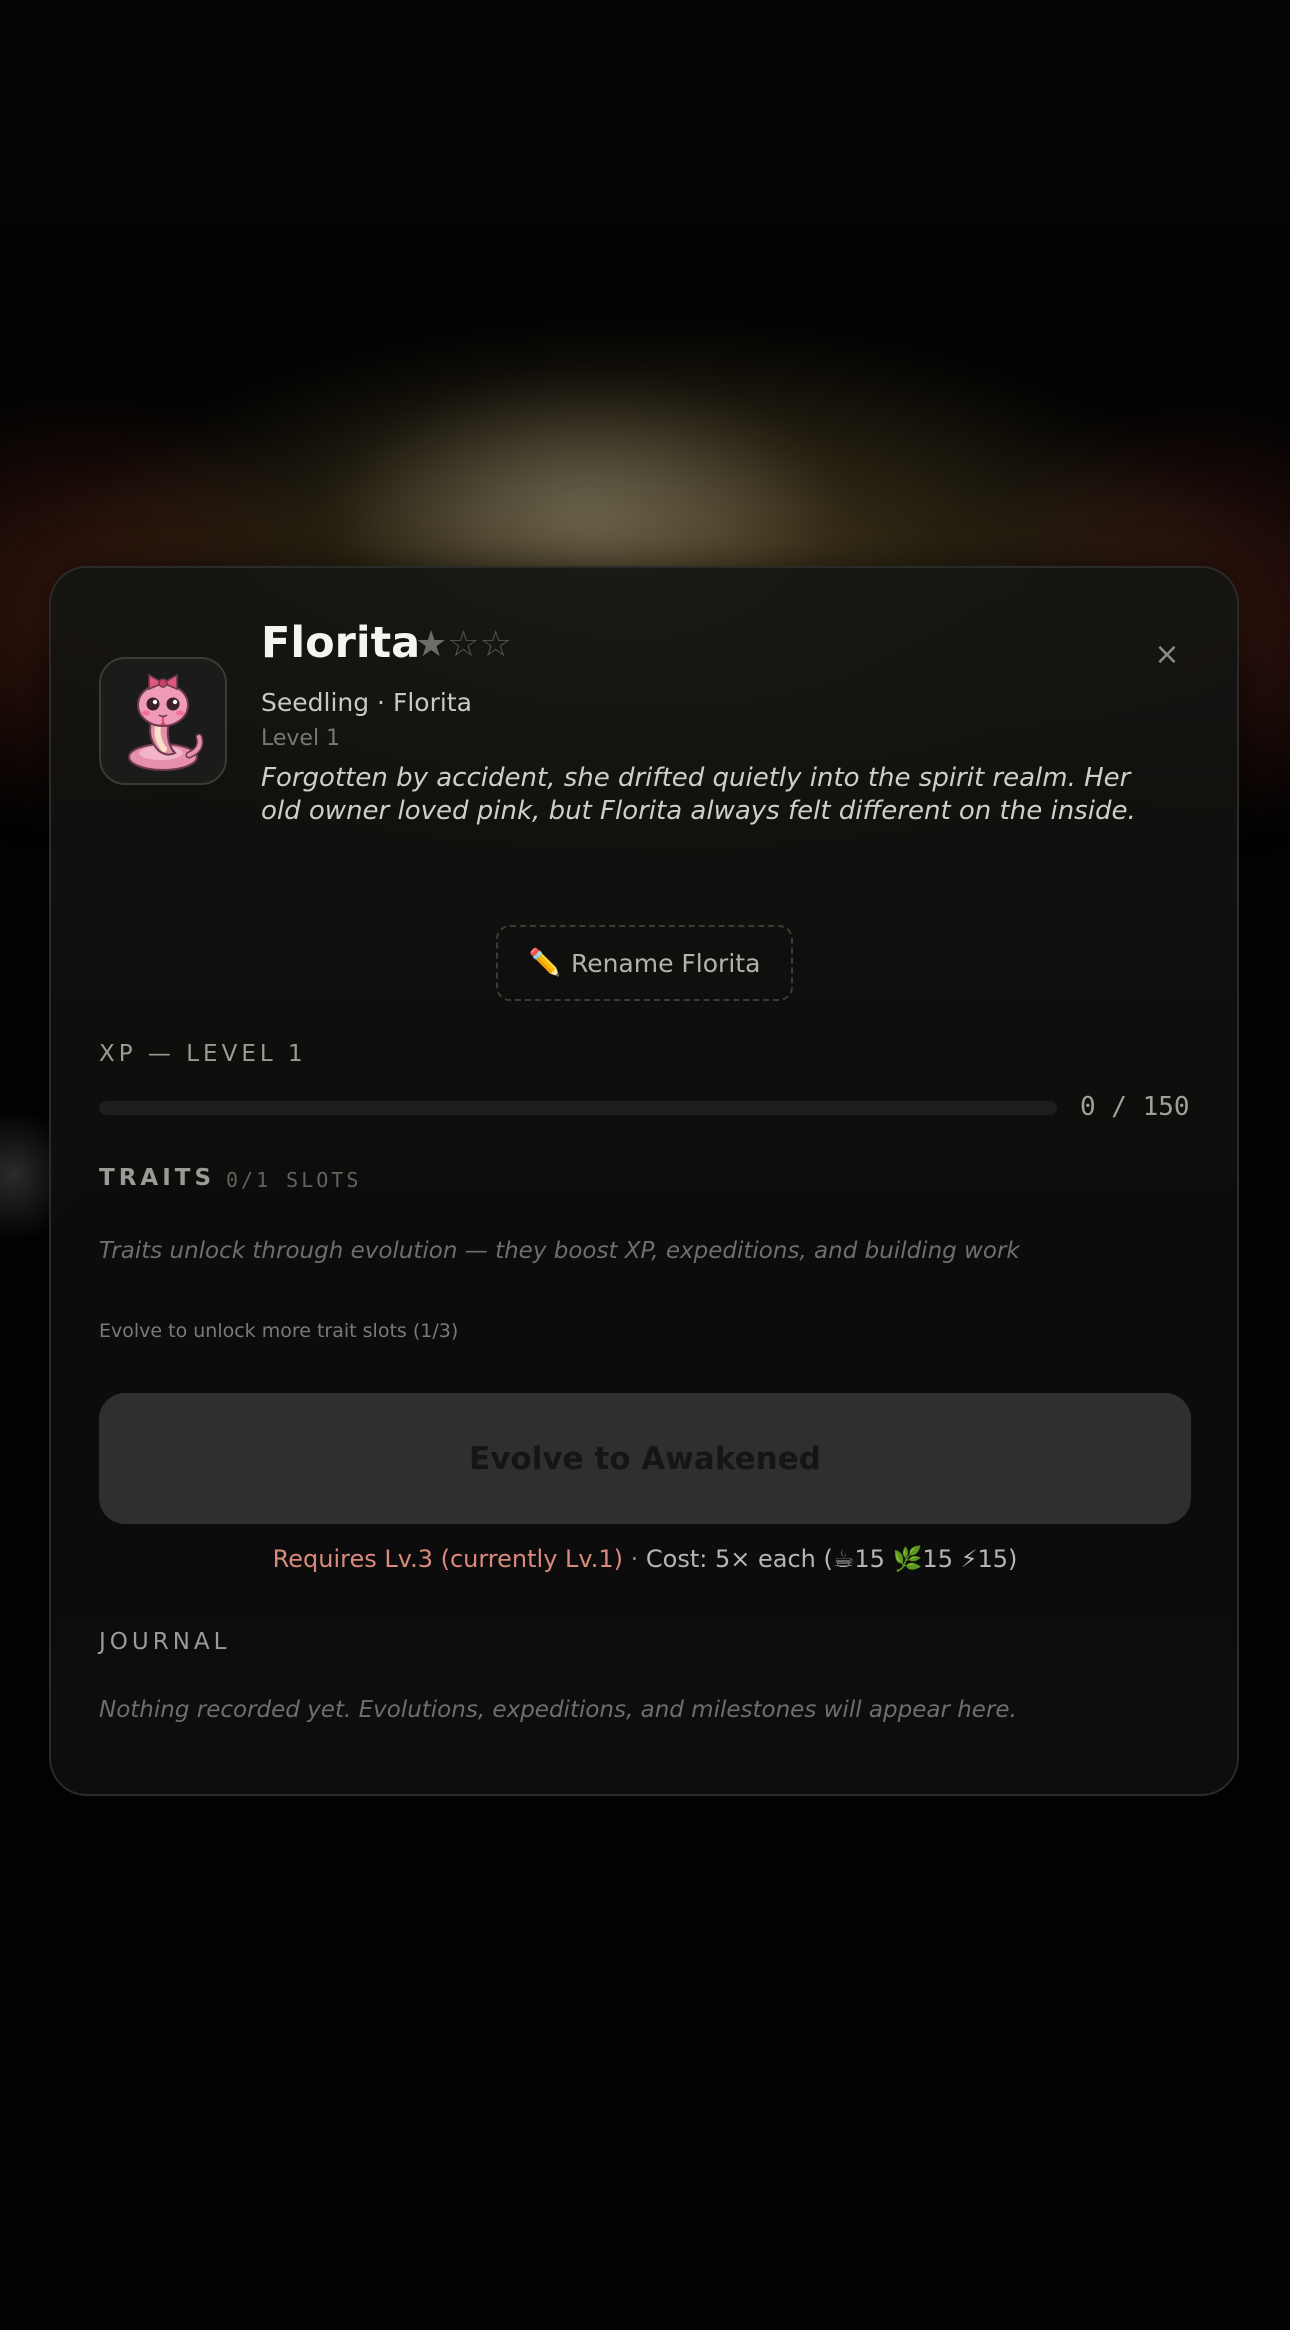 This screenshot has width=1290, height=2330. Describe the element at coordinates (448, 1559) in the screenshot. I see `level-requirement: Requires Lv.3 (currently Lv.1)` at that location.